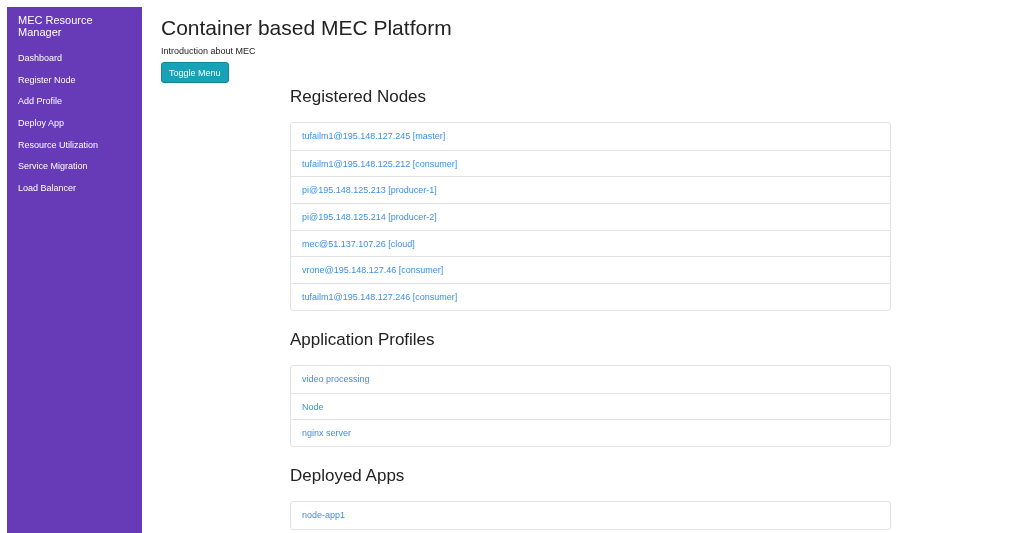  I want to click on list-item-link: tufailm1@195.148.125.212 [consumer], so click(590, 163).